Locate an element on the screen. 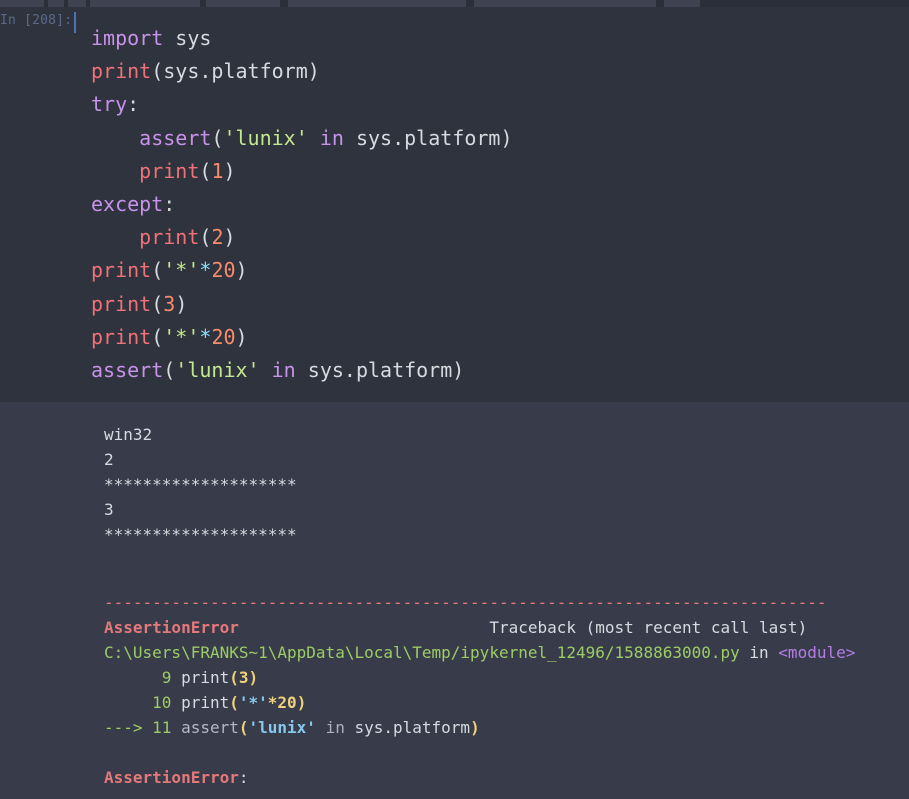 The height and width of the screenshot is (799, 909). top-toolbar-strip is located at coordinates (454, 3).